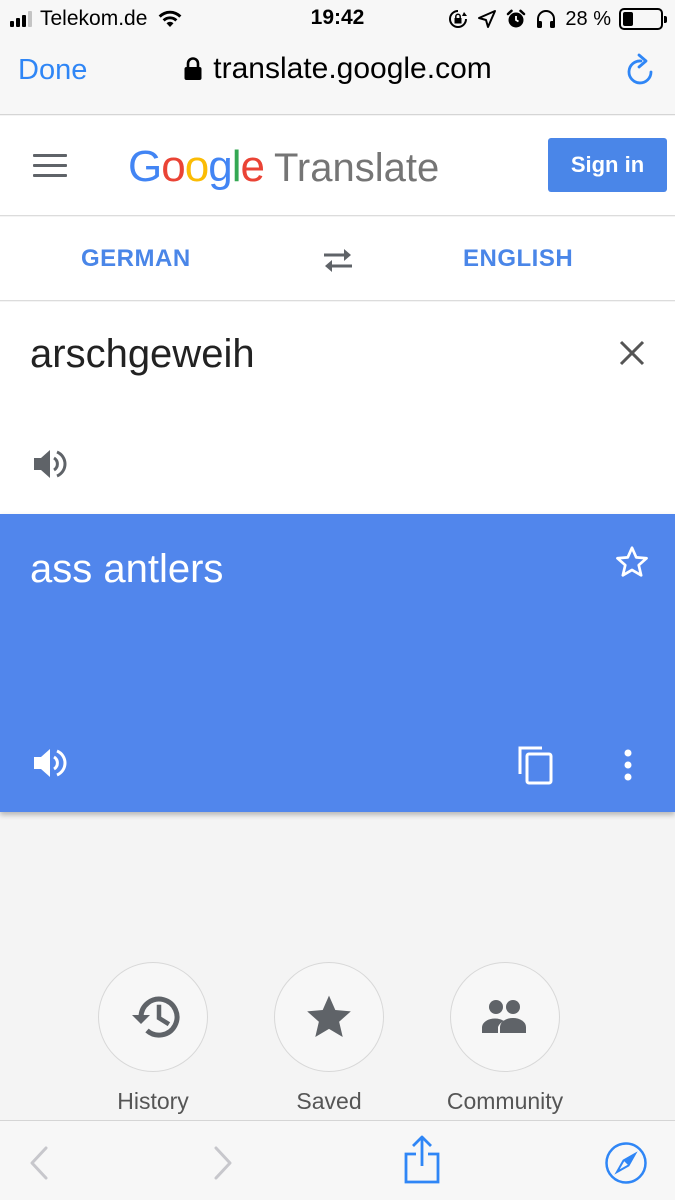 This screenshot has height=1200, width=675. I want to click on copy-icon, so click(535, 765).